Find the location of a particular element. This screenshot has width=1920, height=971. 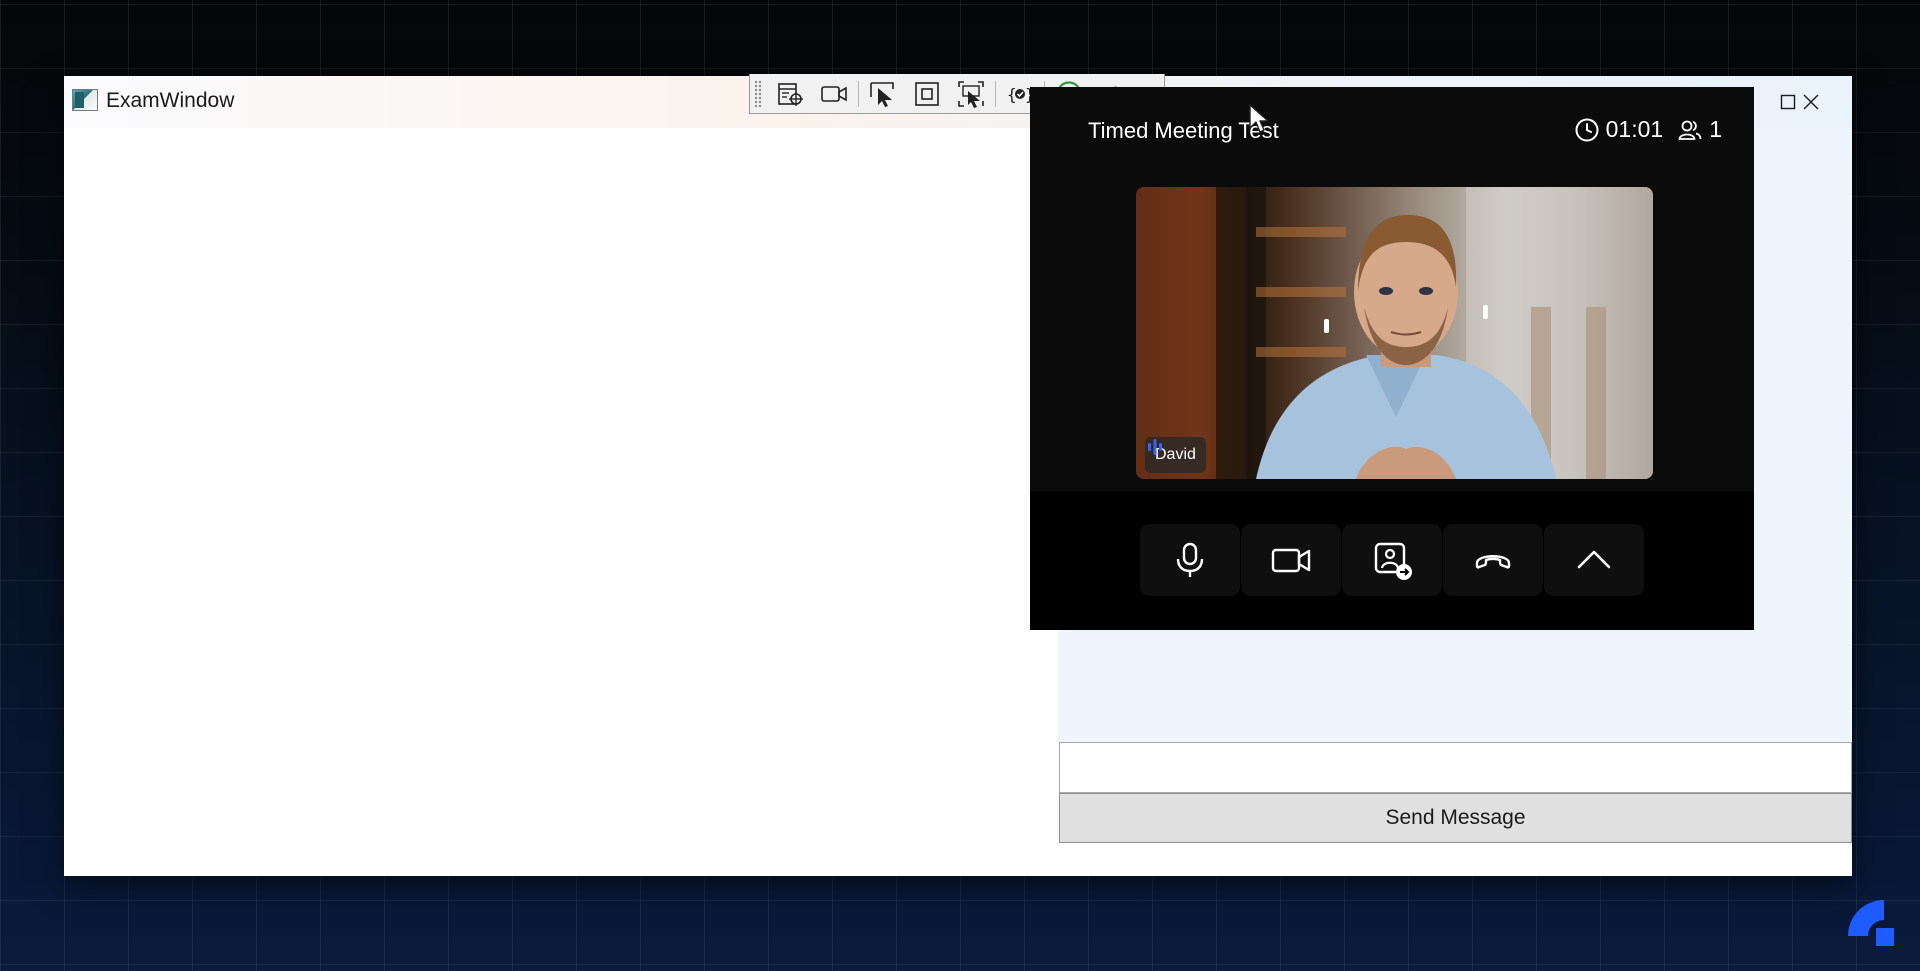

hang-up-icon is located at coordinates (1493, 562).